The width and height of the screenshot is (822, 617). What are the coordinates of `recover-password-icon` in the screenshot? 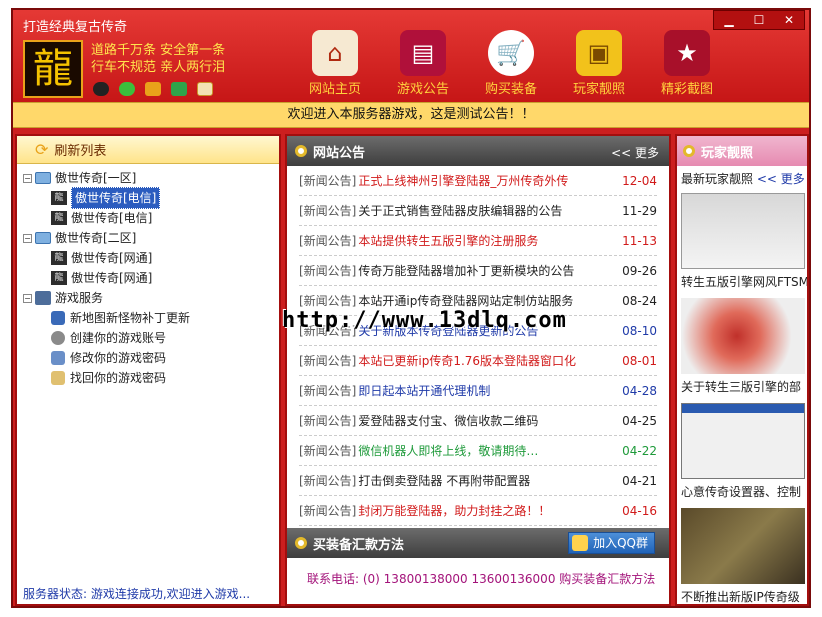 It's located at (58, 378).